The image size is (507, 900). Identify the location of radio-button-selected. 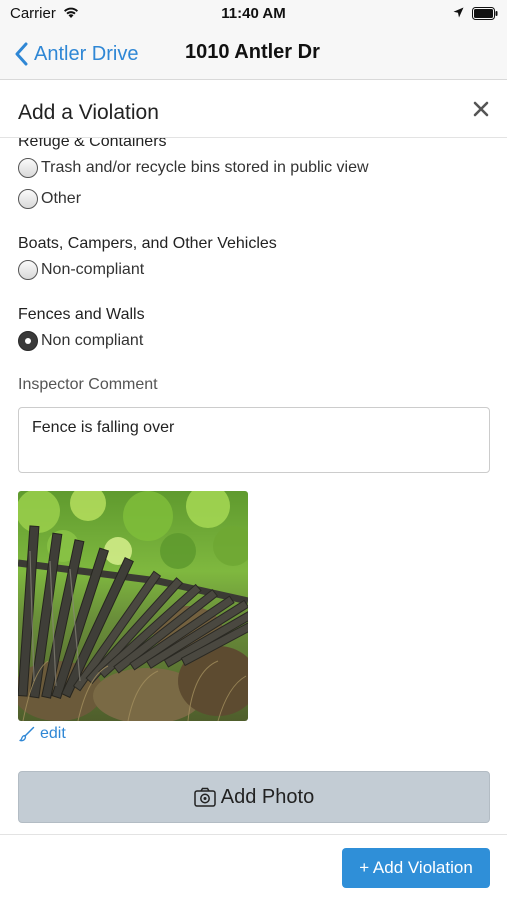
(28, 341).